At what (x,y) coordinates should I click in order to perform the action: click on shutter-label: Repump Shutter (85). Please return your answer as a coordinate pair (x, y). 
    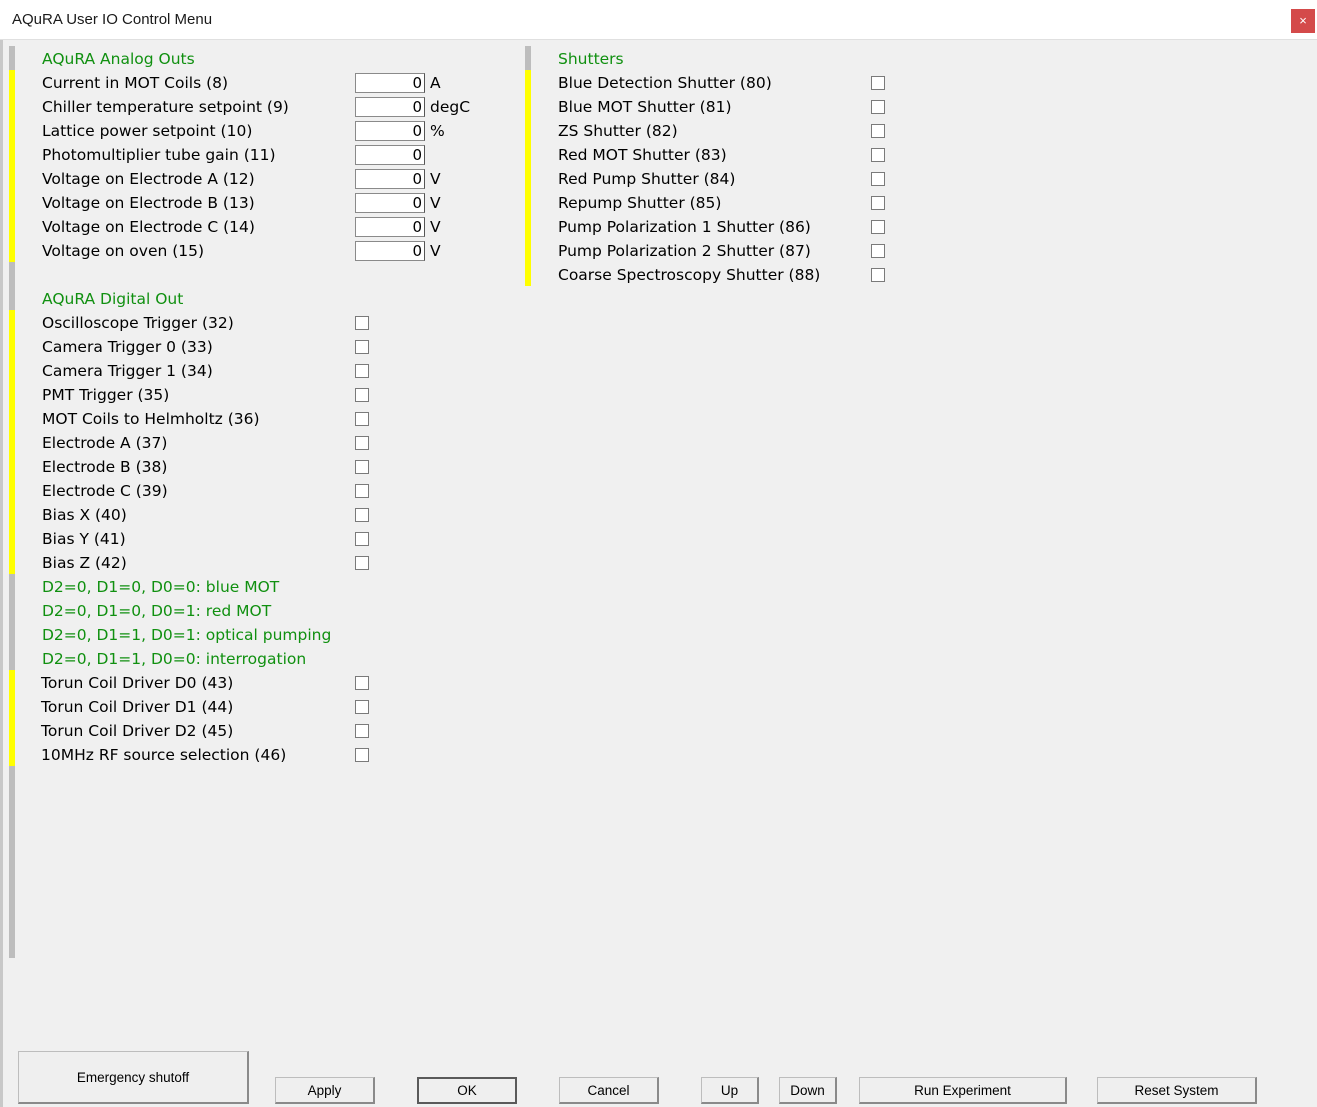
    Looking at the image, I should click on (640, 203).